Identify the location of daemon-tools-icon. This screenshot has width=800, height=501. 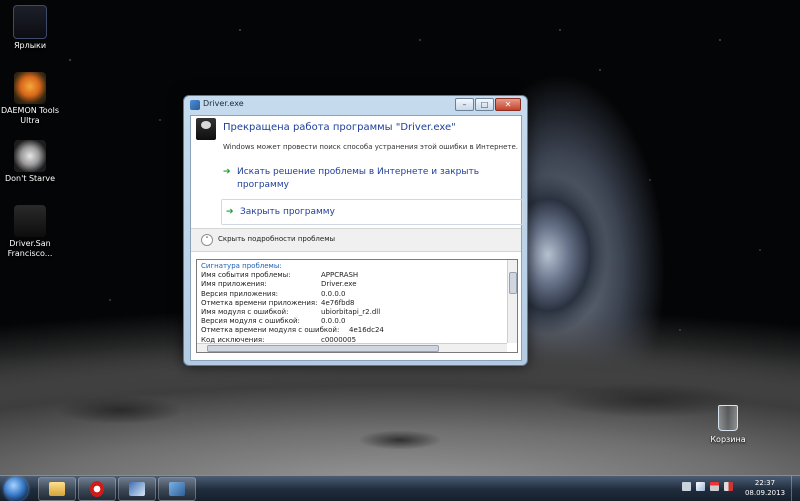
(30, 88).